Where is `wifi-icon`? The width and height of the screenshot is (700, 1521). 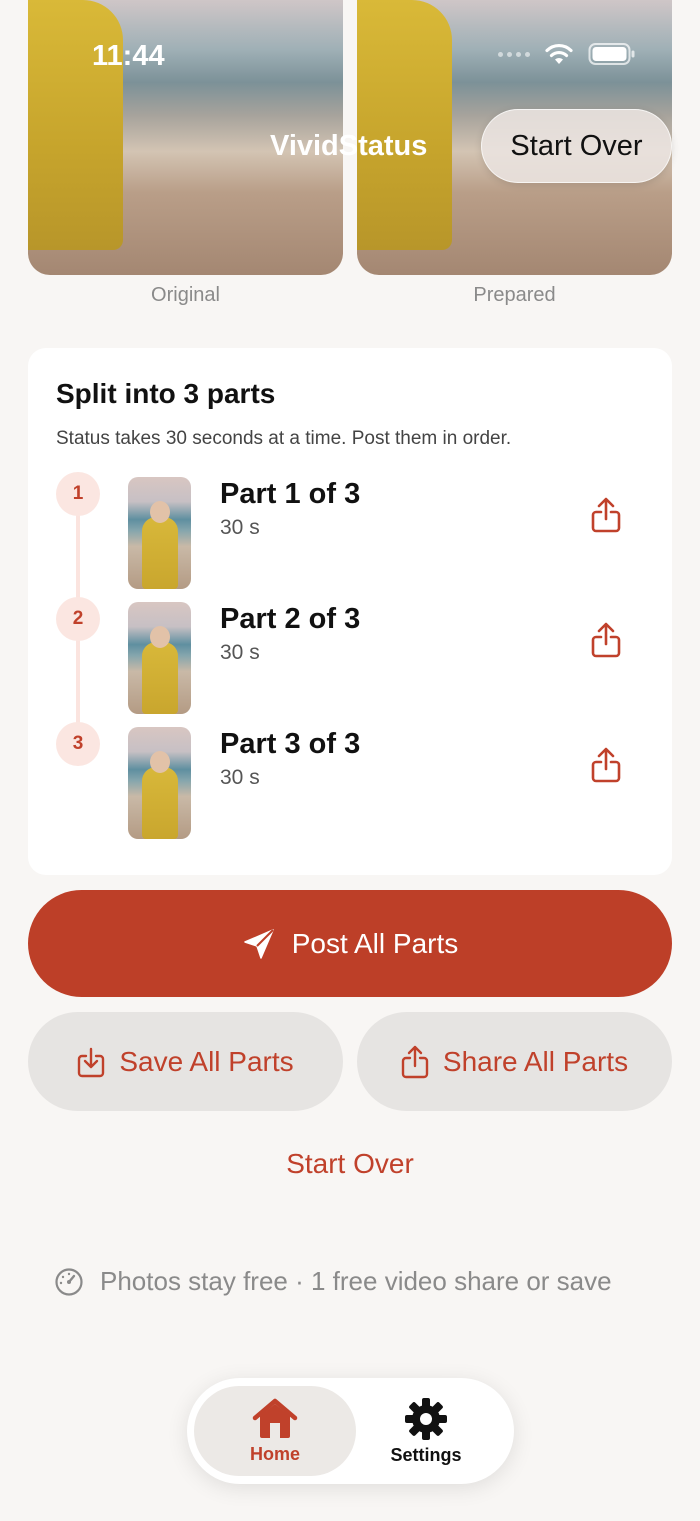 wifi-icon is located at coordinates (559, 53).